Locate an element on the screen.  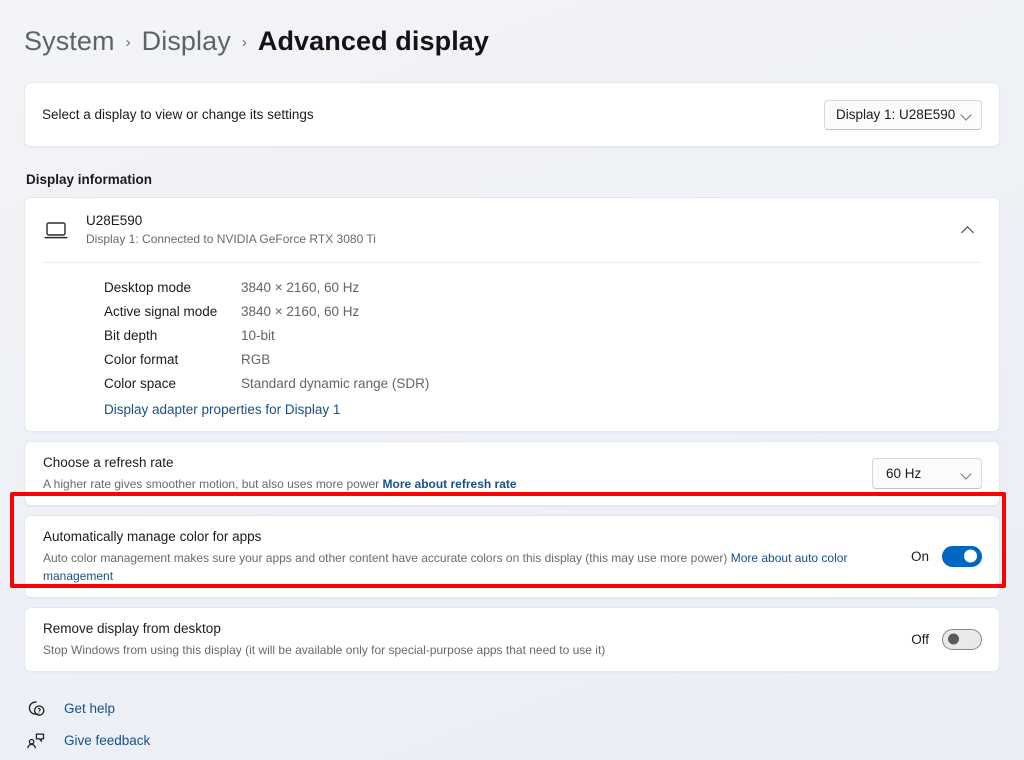
breadcrumb-item-system: System is located at coordinates (69, 41).